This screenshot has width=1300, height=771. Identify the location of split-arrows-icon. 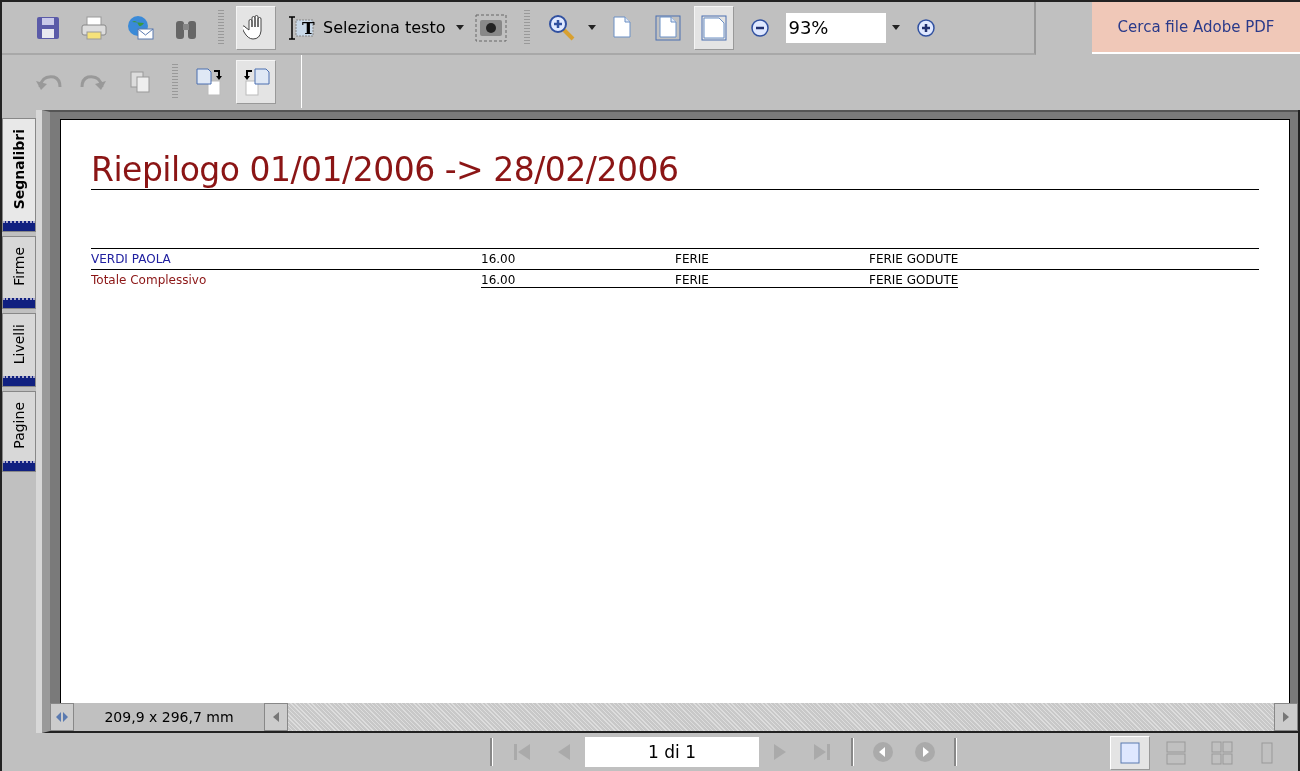
(62, 717).